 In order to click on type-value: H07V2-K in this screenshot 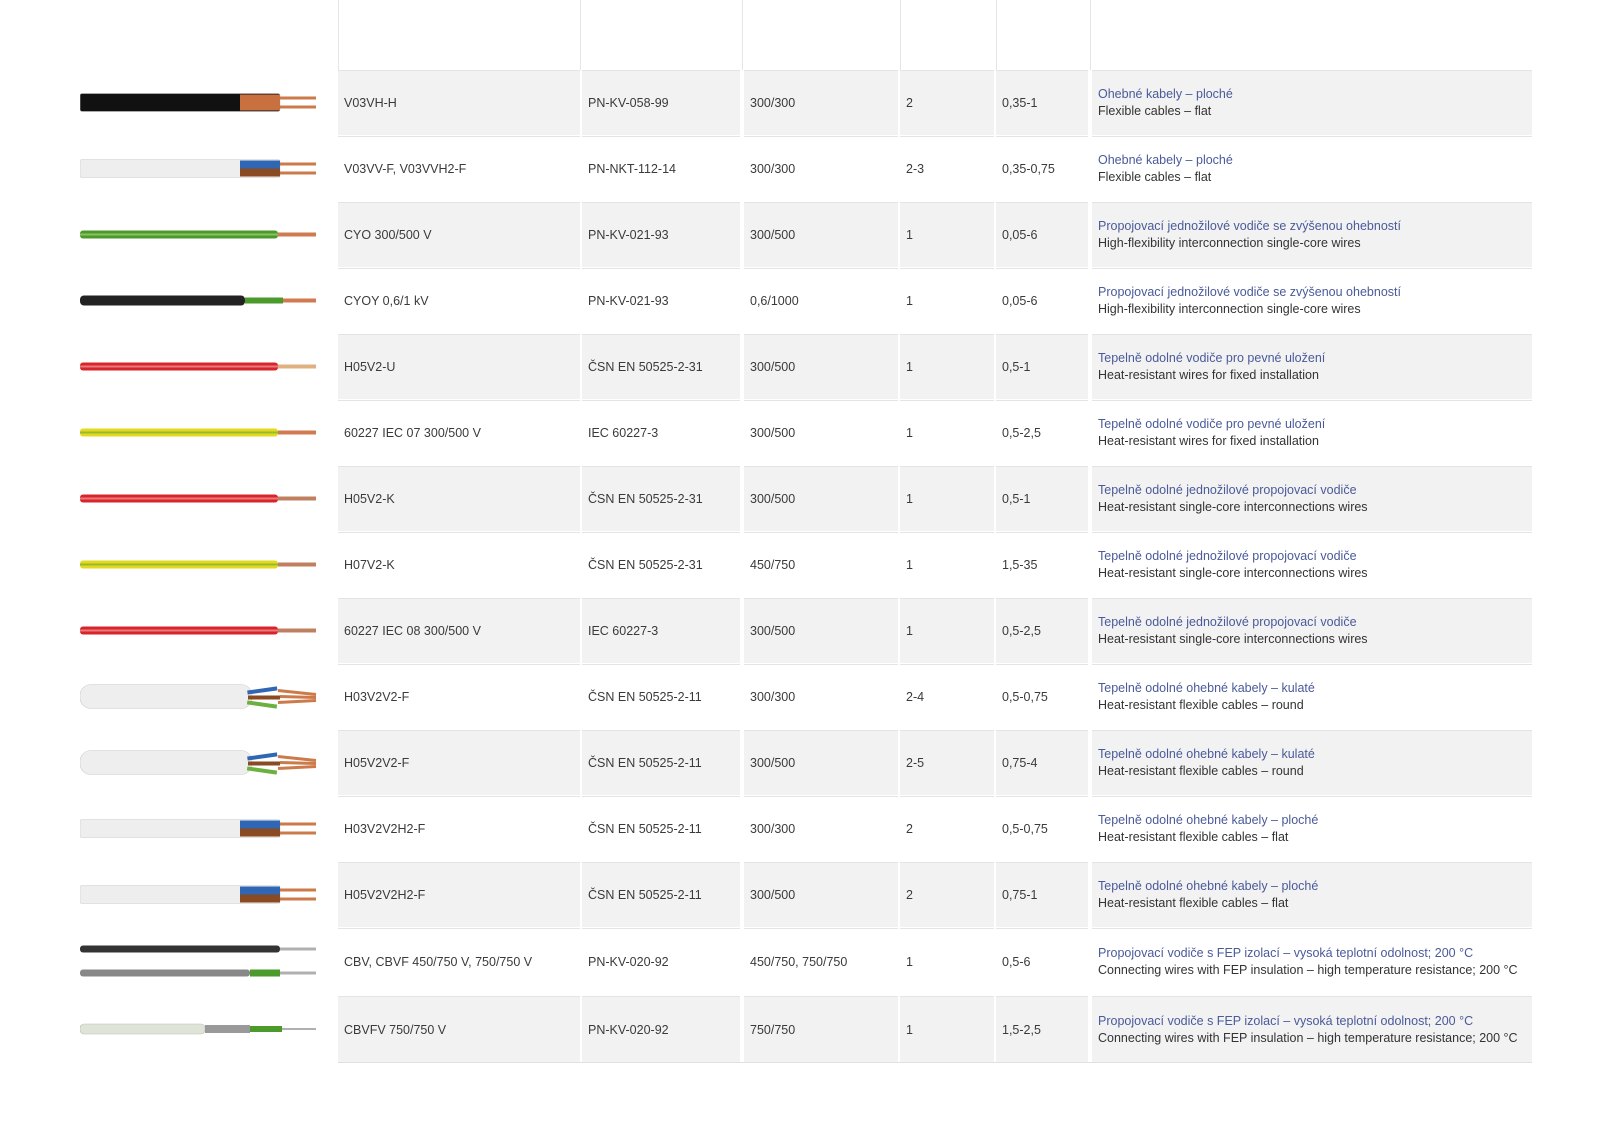, I will do `click(369, 565)`.